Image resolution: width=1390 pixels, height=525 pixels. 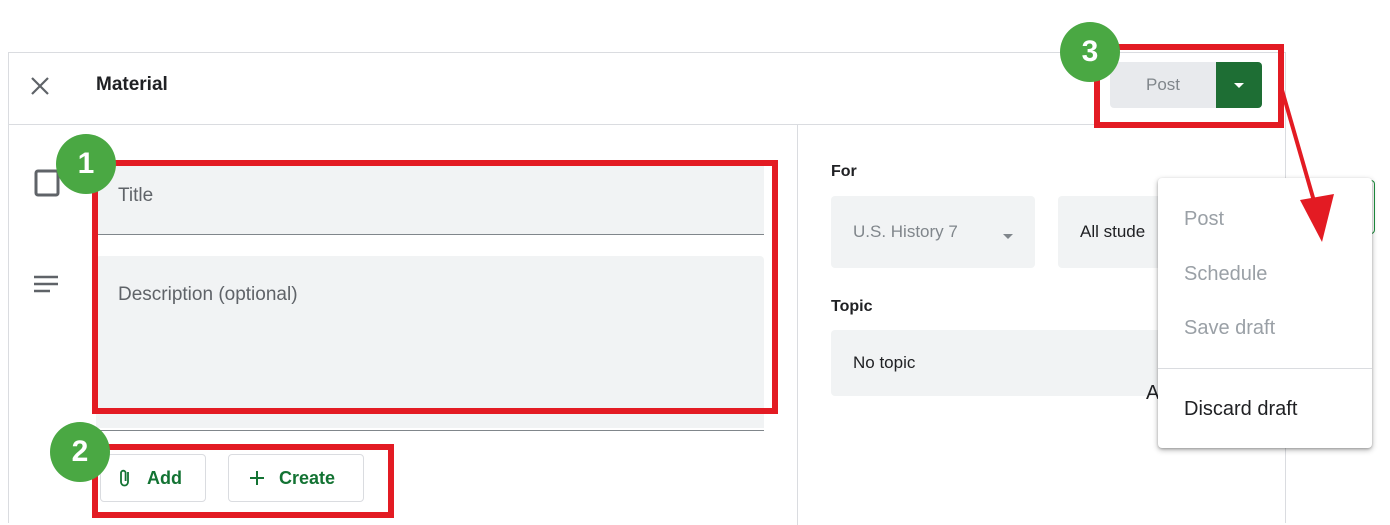 I want to click on description-field-label: Description (optional), so click(x=208, y=294).